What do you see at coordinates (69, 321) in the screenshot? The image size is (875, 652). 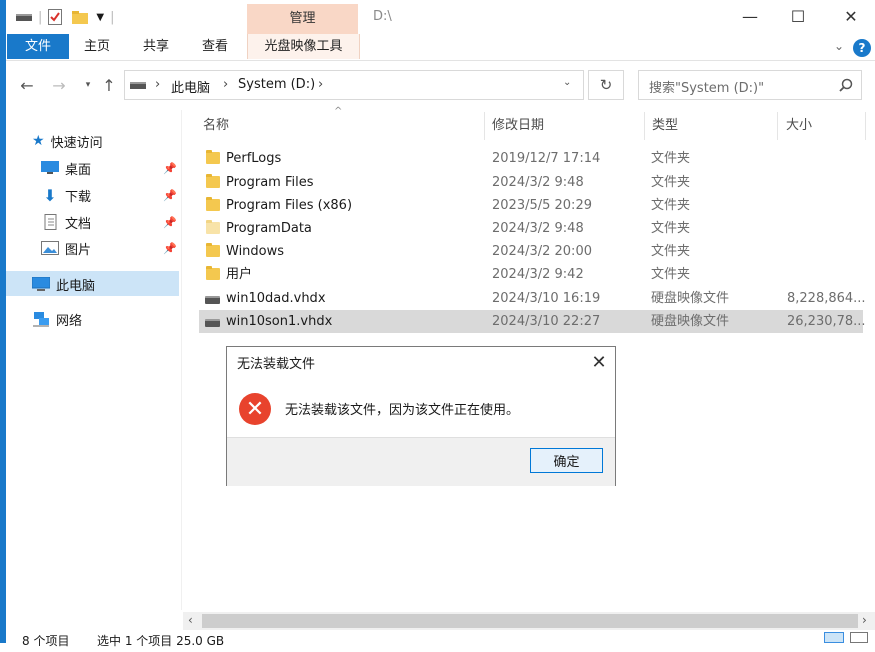 I see `nav-label: 网络` at bounding box center [69, 321].